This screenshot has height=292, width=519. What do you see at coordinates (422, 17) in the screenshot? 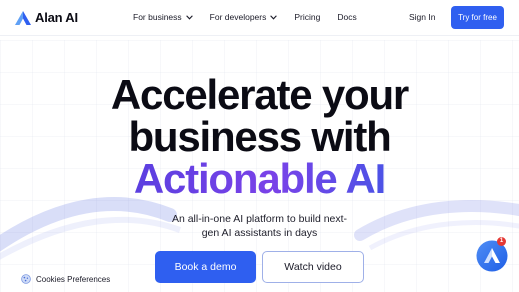
I see `sign-in-link: Sign In` at bounding box center [422, 17].